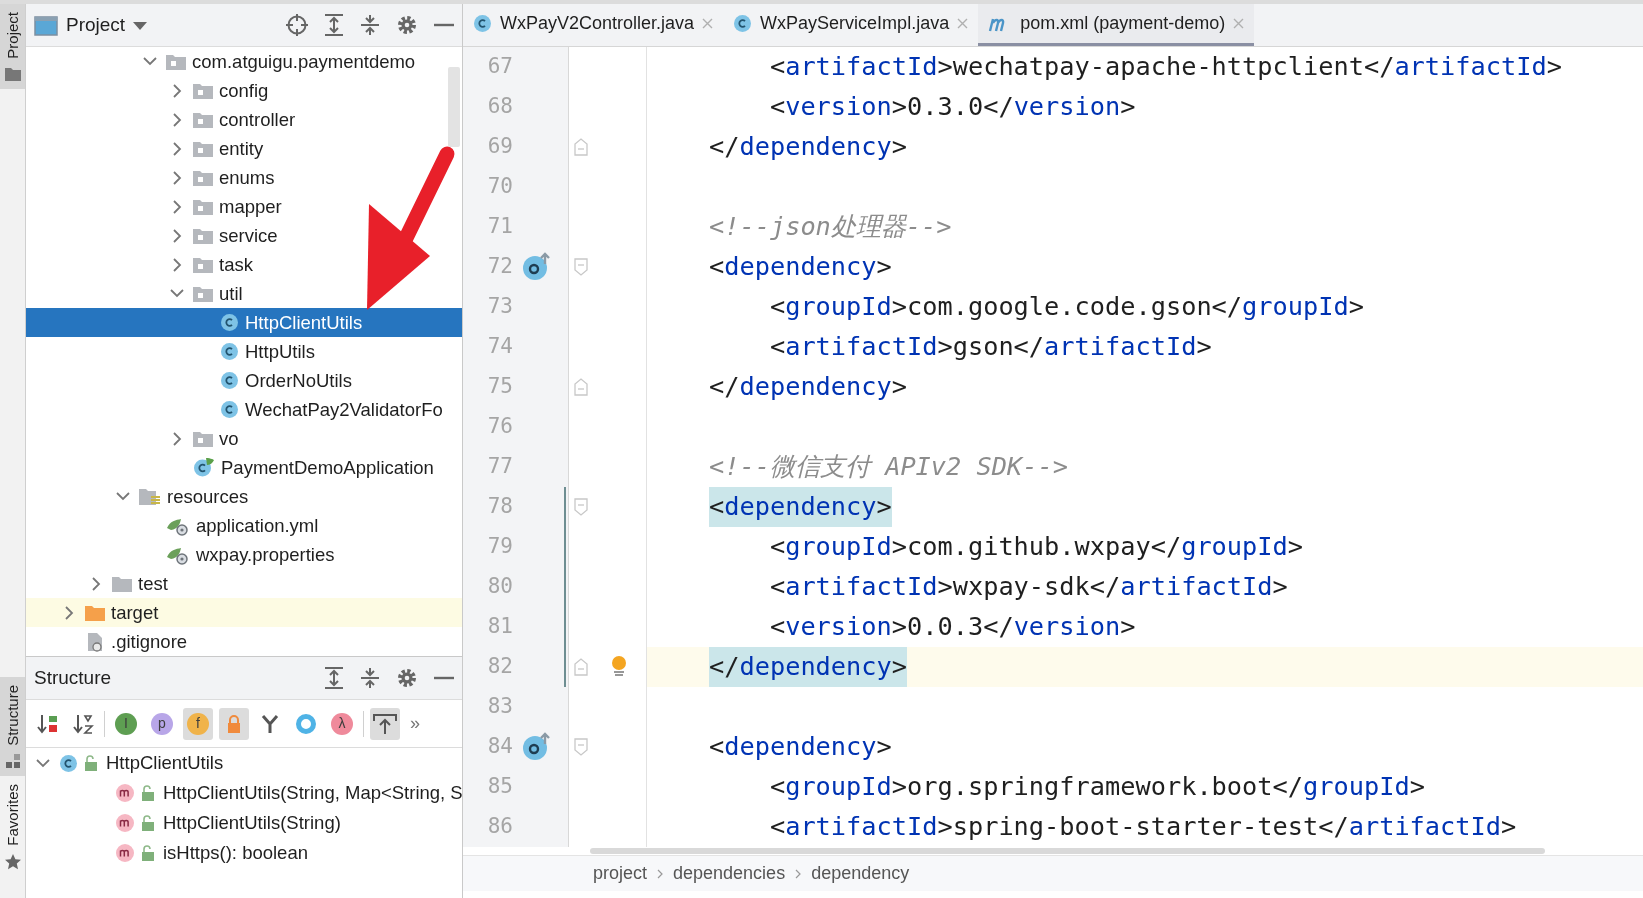 This screenshot has width=1643, height=898. I want to click on tree-item: mapper, so click(244, 206).